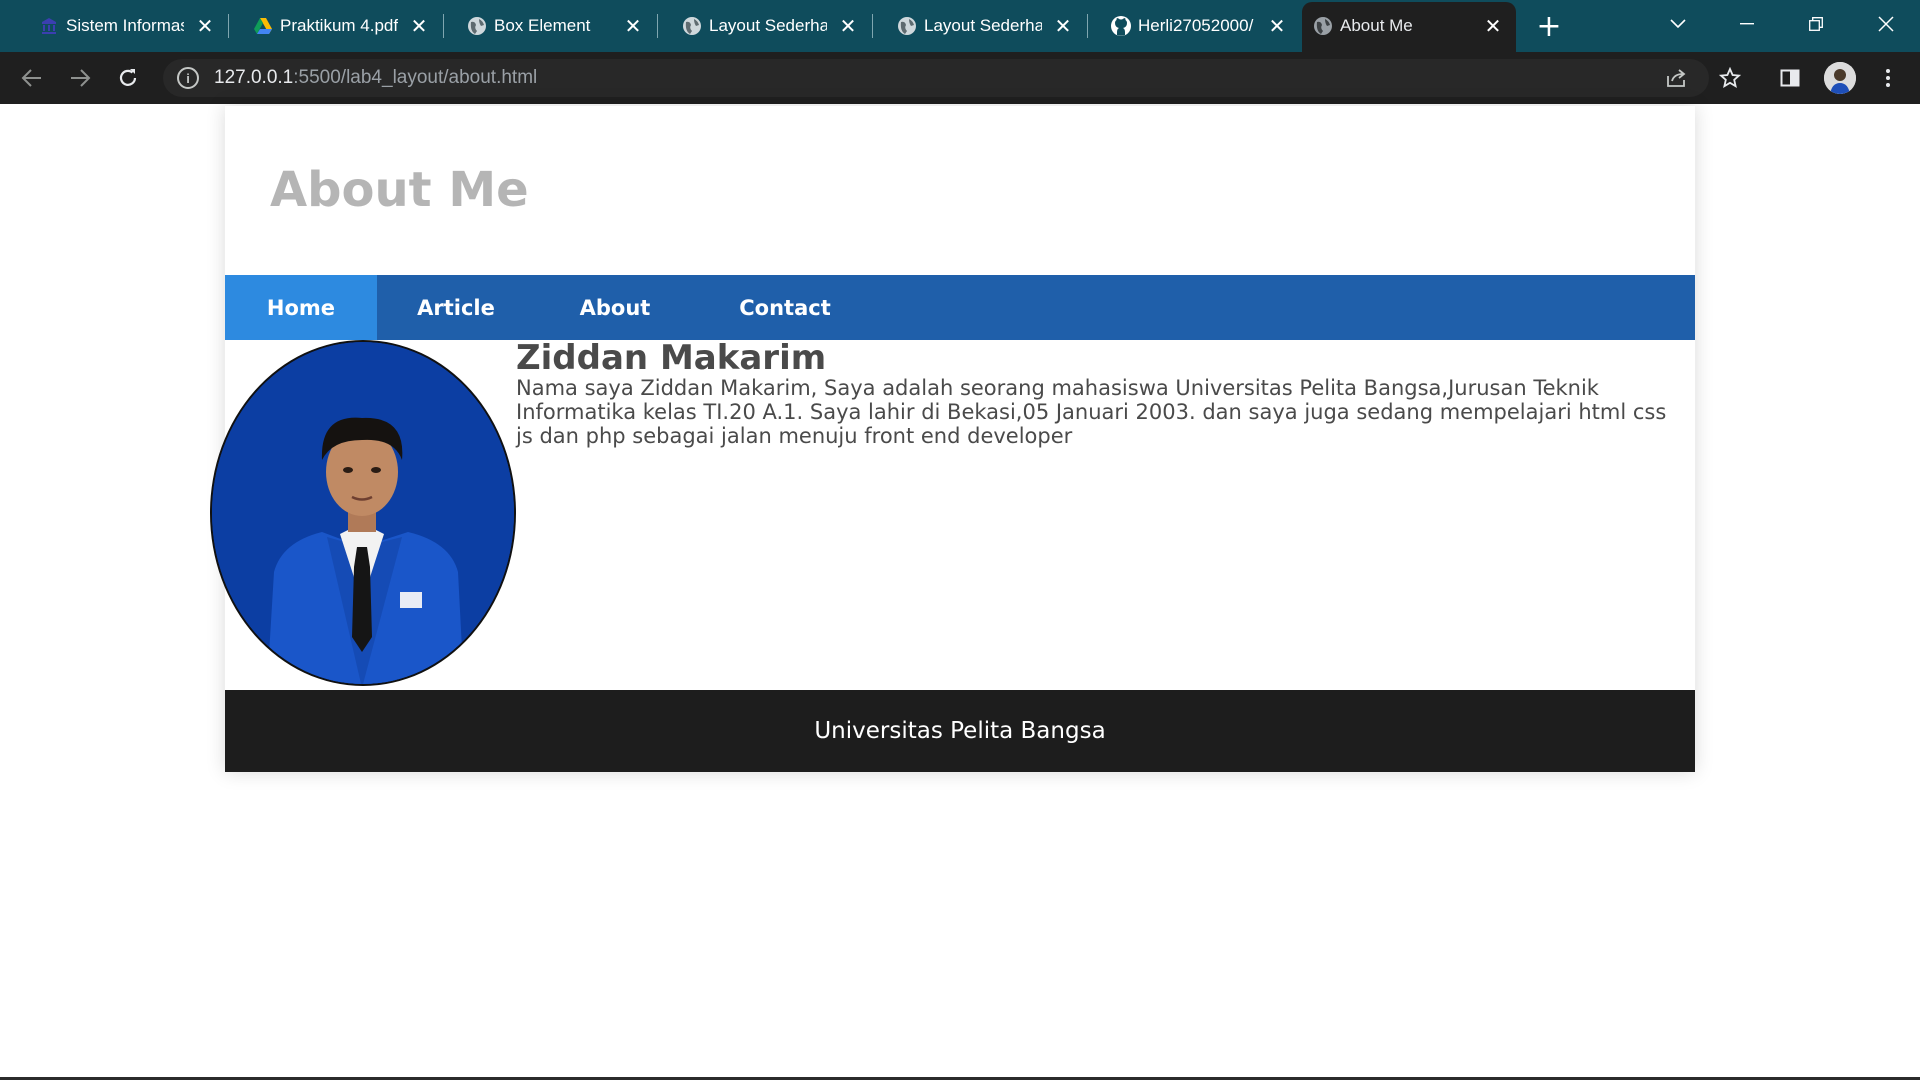  I want to click on site-header: About Me, so click(960, 190).